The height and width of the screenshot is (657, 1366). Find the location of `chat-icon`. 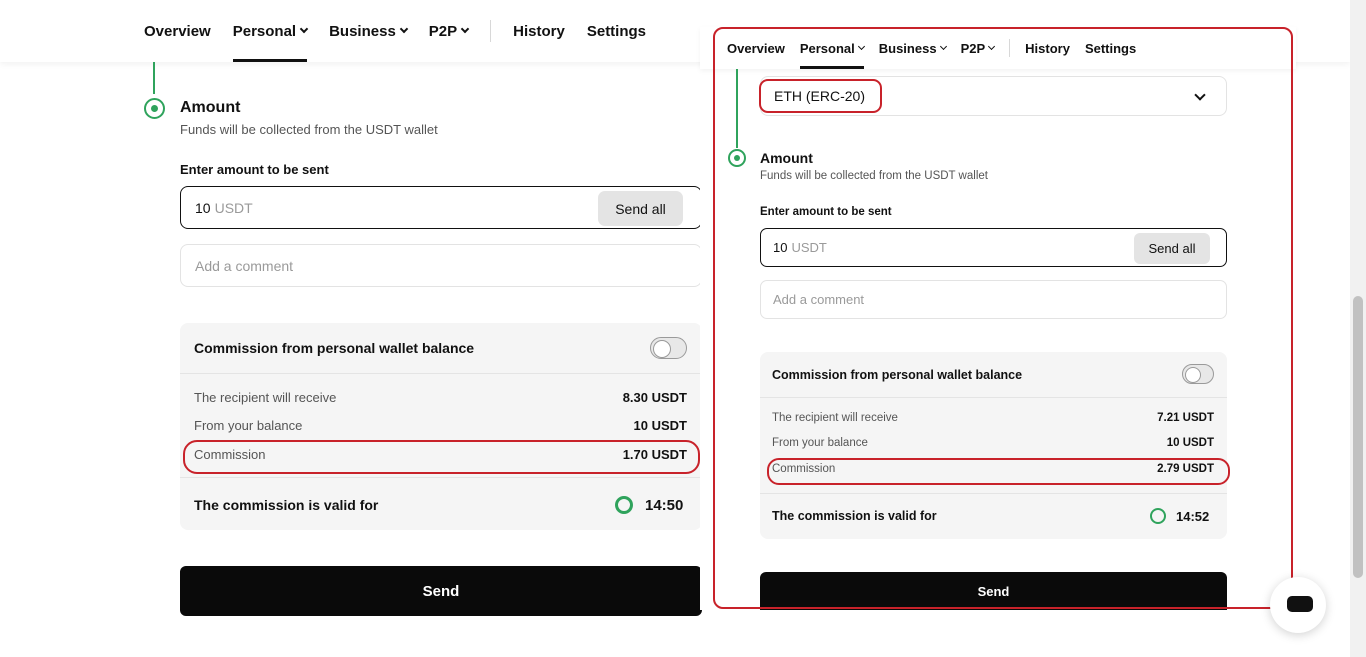

chat-icon is located at coordinates (1300, 604).